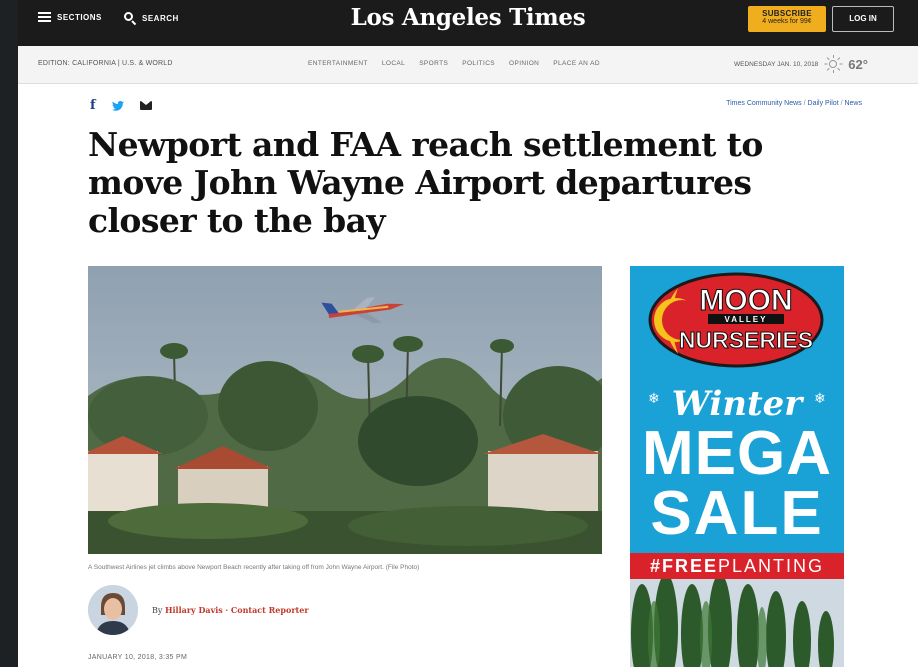 The width and height of the screenshot is (918, 667). What do you see at coordinates (746, 319) in the screenshot?
I see `ad-brand-valley: VALLEY` at bounding box center [746, 319].